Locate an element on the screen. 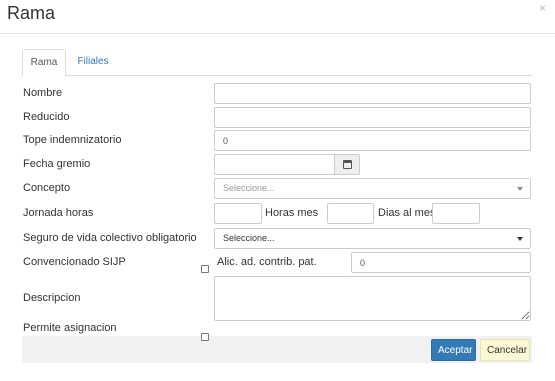  convencionado-label: Convencionado SIJP is located at coordinates (74, 262).